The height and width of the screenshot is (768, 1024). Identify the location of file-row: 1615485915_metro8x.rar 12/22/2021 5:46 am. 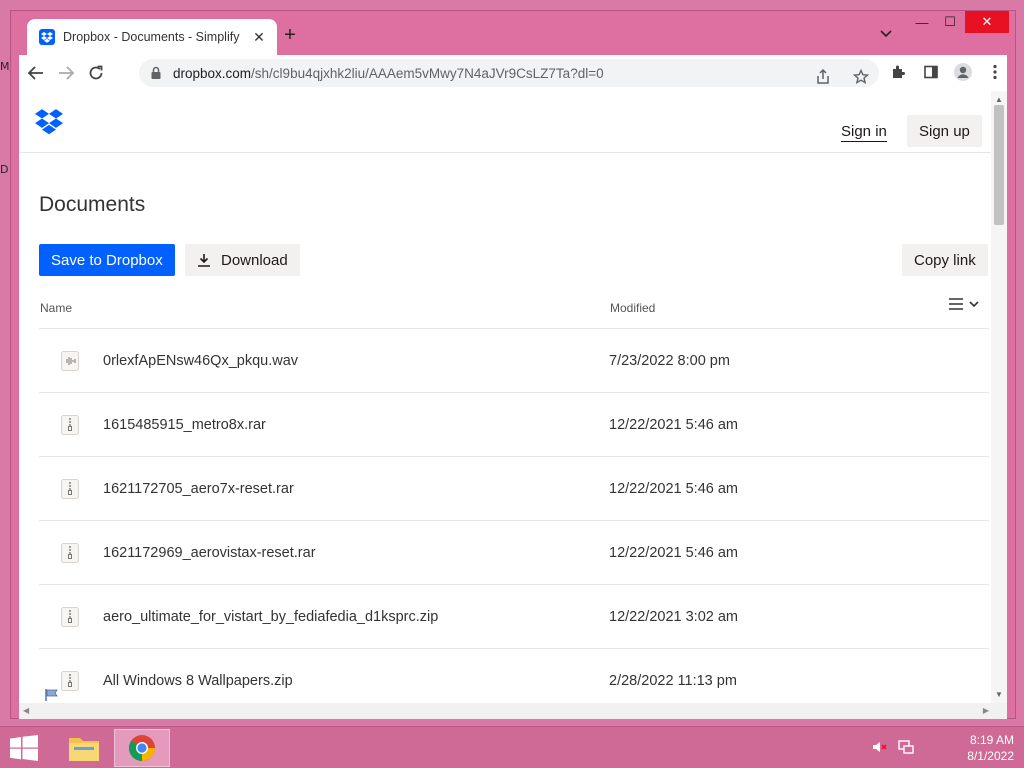
(514, 425).